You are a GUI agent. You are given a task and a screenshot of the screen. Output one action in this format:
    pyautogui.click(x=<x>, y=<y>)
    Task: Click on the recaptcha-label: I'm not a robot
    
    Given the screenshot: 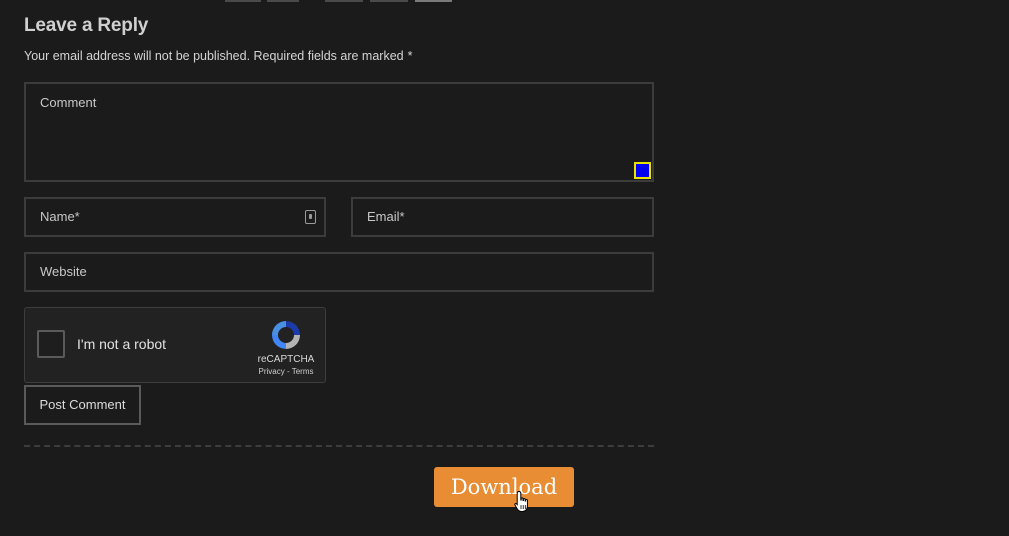 What is the action you would take?
    pyautogui.click(x=122, y=344)
    